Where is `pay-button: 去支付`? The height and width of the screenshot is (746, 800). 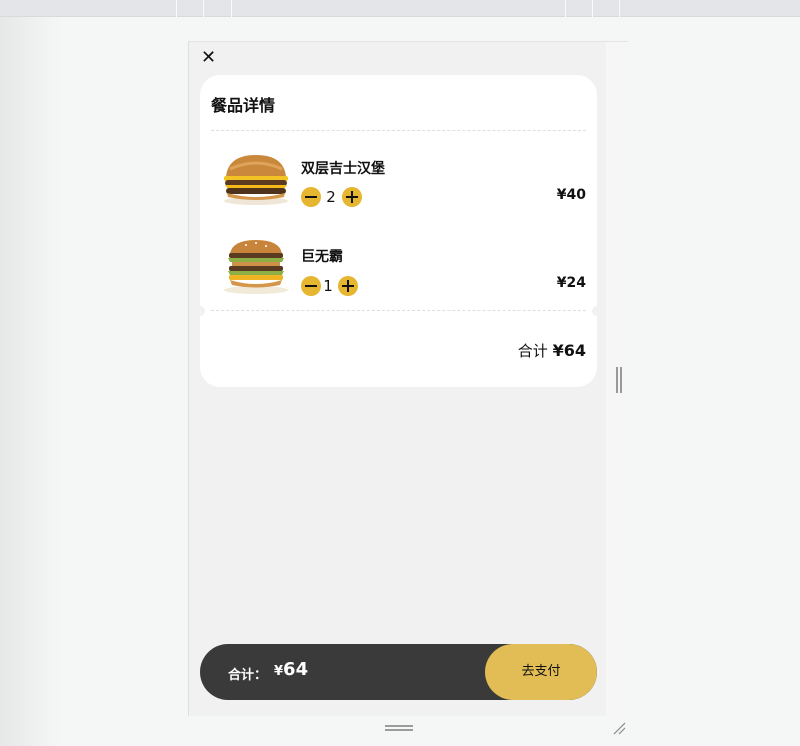
pay-button: 去支付 is located at coordinates (541, 672).